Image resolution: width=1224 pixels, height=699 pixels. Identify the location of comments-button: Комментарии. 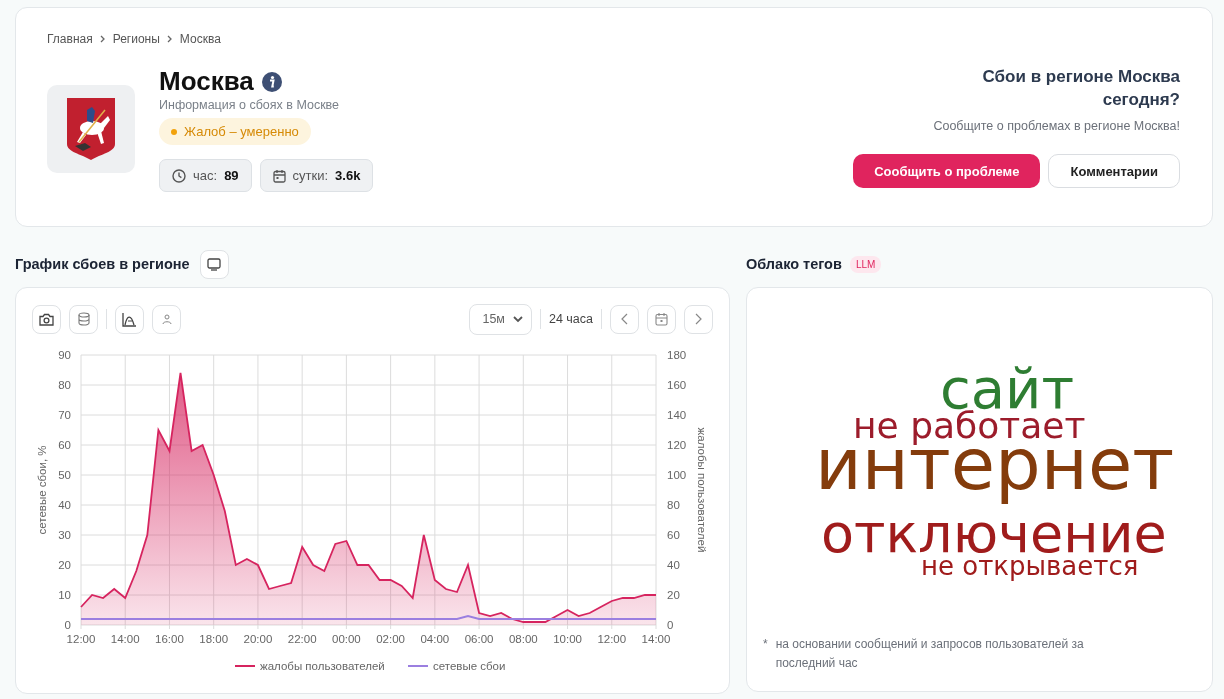
(1114, 171).